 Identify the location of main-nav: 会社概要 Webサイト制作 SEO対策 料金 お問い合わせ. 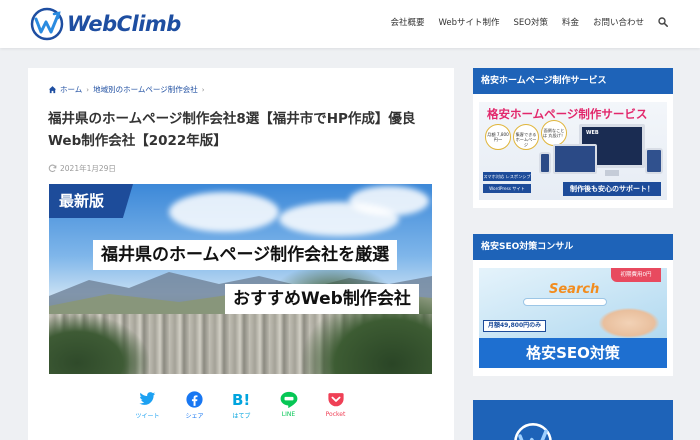
(522, 22).